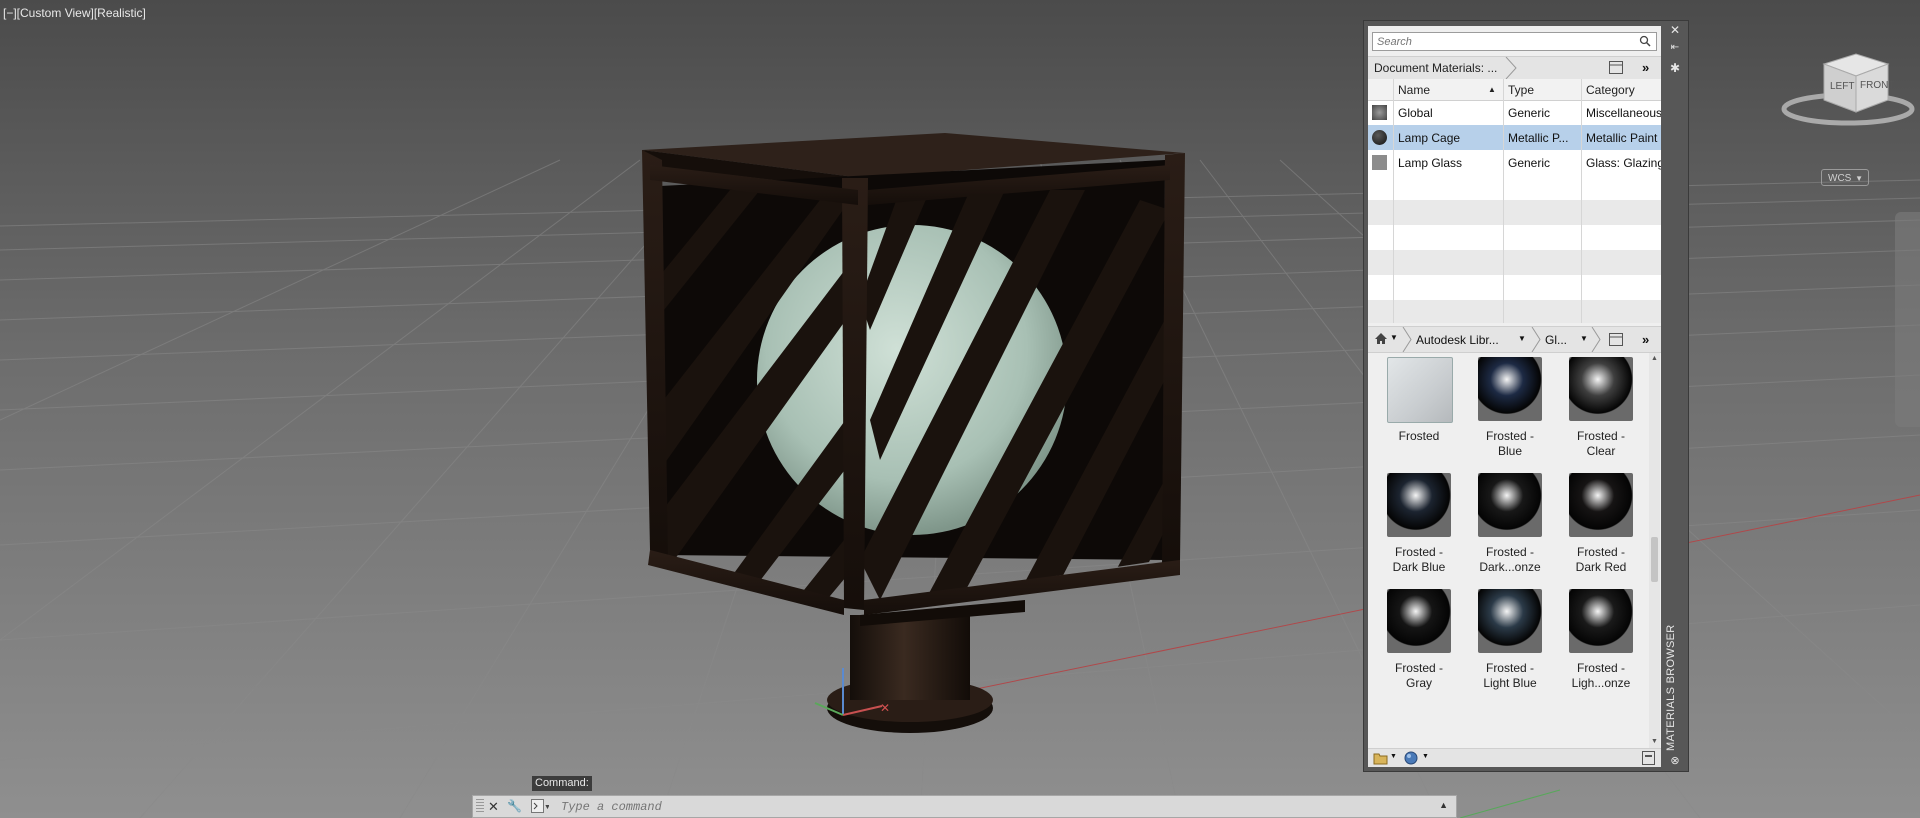 Image resolution: width=1920 pixels, height=818 pixels. Describe the element at coordinates (1675, 48) in the screenshot. I see `auto-hide-icon: ⇤` at that location.